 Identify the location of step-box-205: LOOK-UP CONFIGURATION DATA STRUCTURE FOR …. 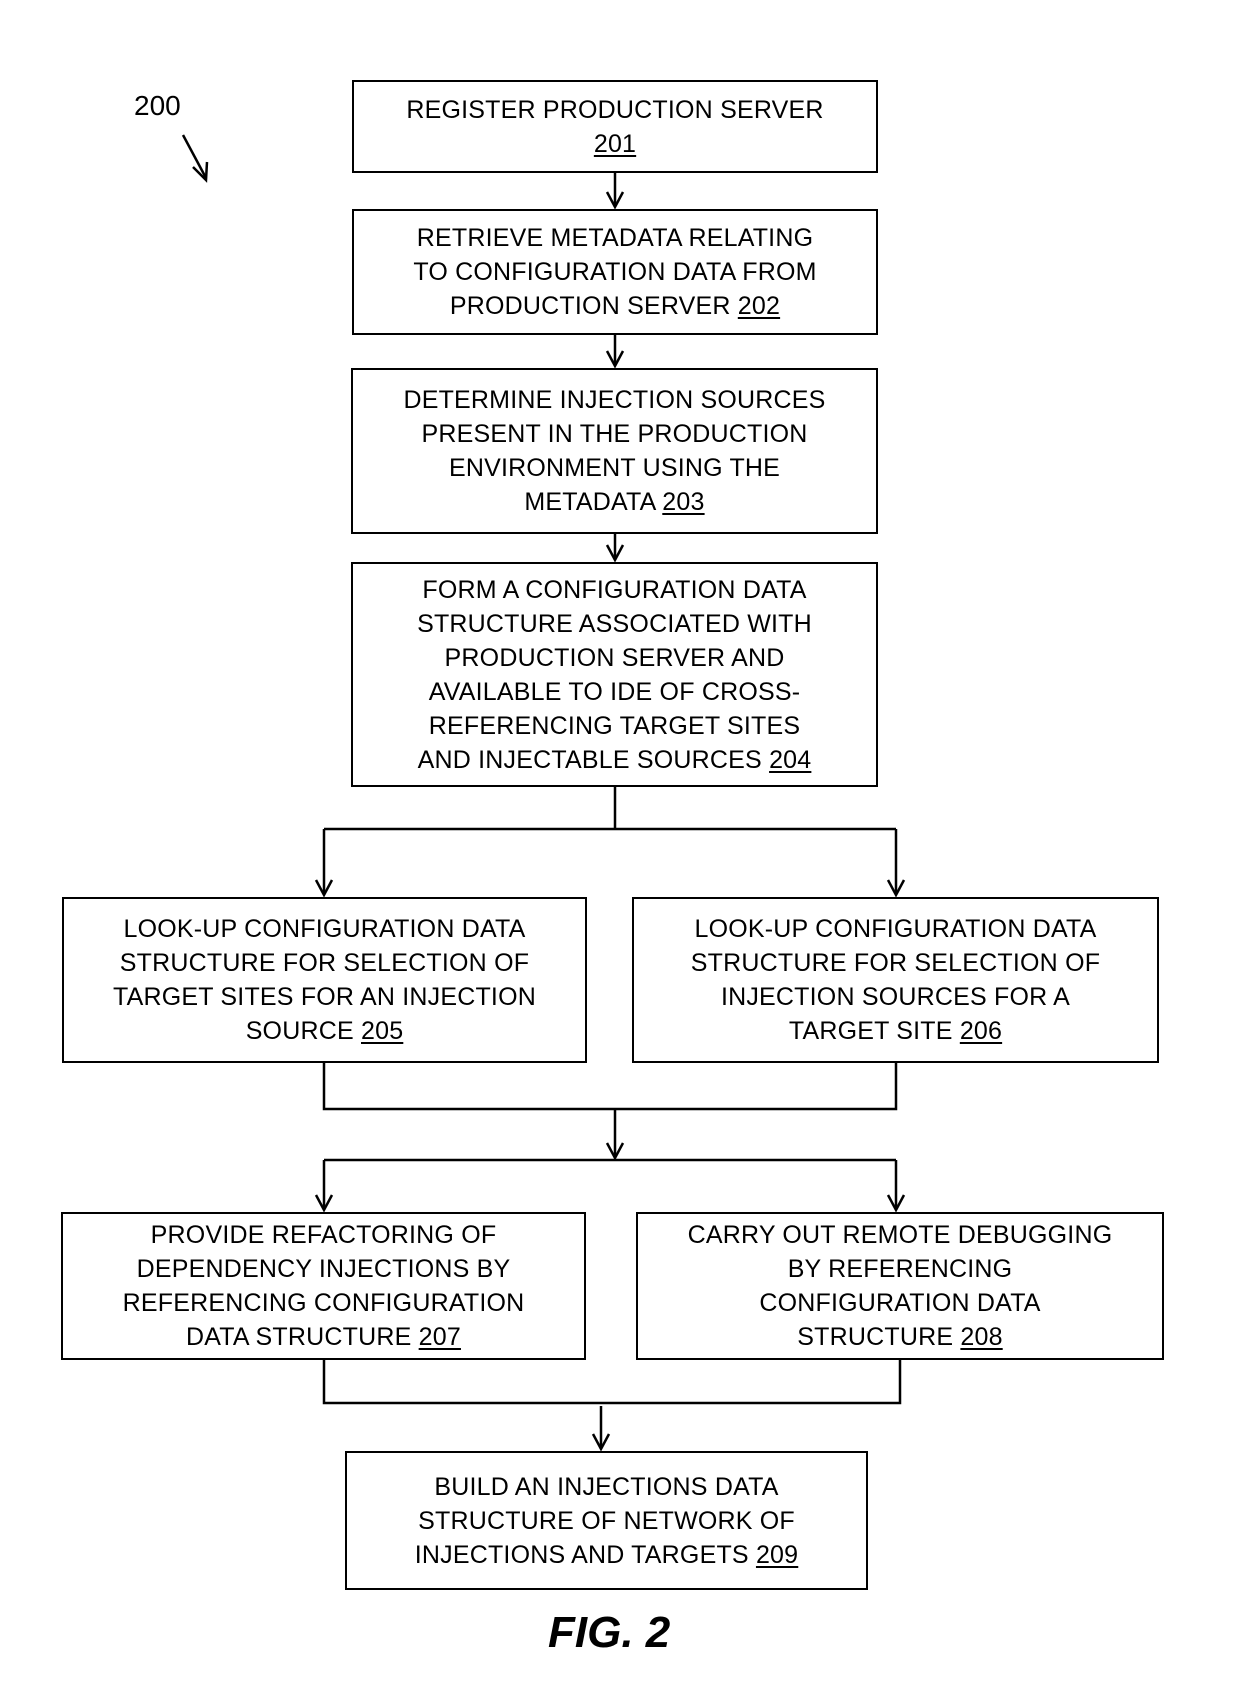
(324, 980).